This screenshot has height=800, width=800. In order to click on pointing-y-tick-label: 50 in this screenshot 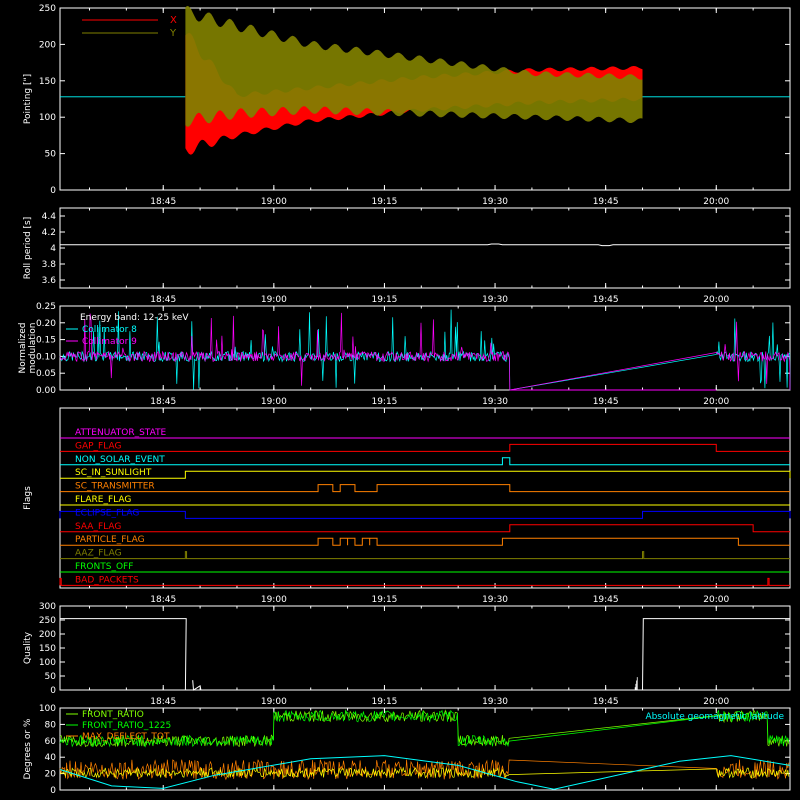, I will do `click(51, 155)`.